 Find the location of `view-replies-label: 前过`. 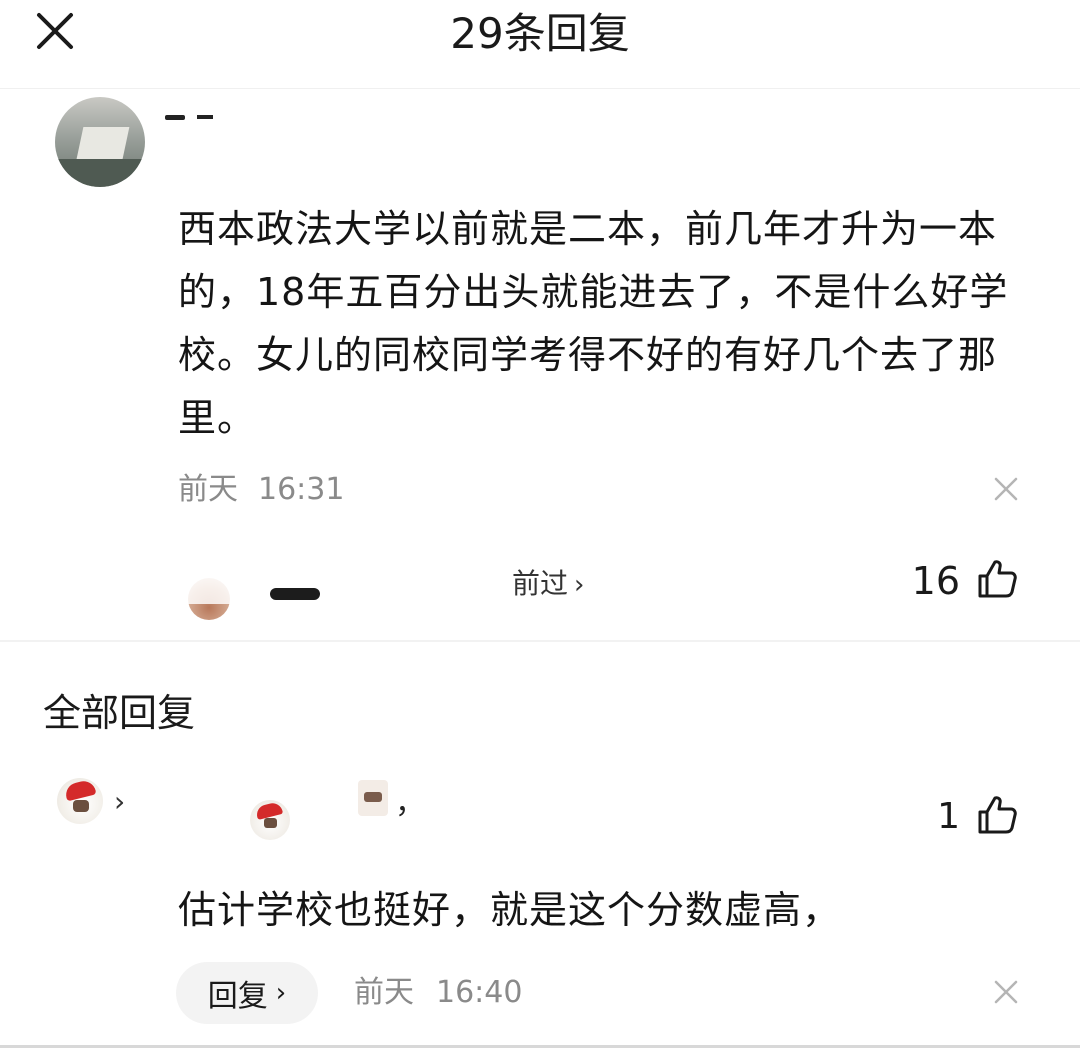

view-replies-label: 前过 is located at coordinates (540, 583).